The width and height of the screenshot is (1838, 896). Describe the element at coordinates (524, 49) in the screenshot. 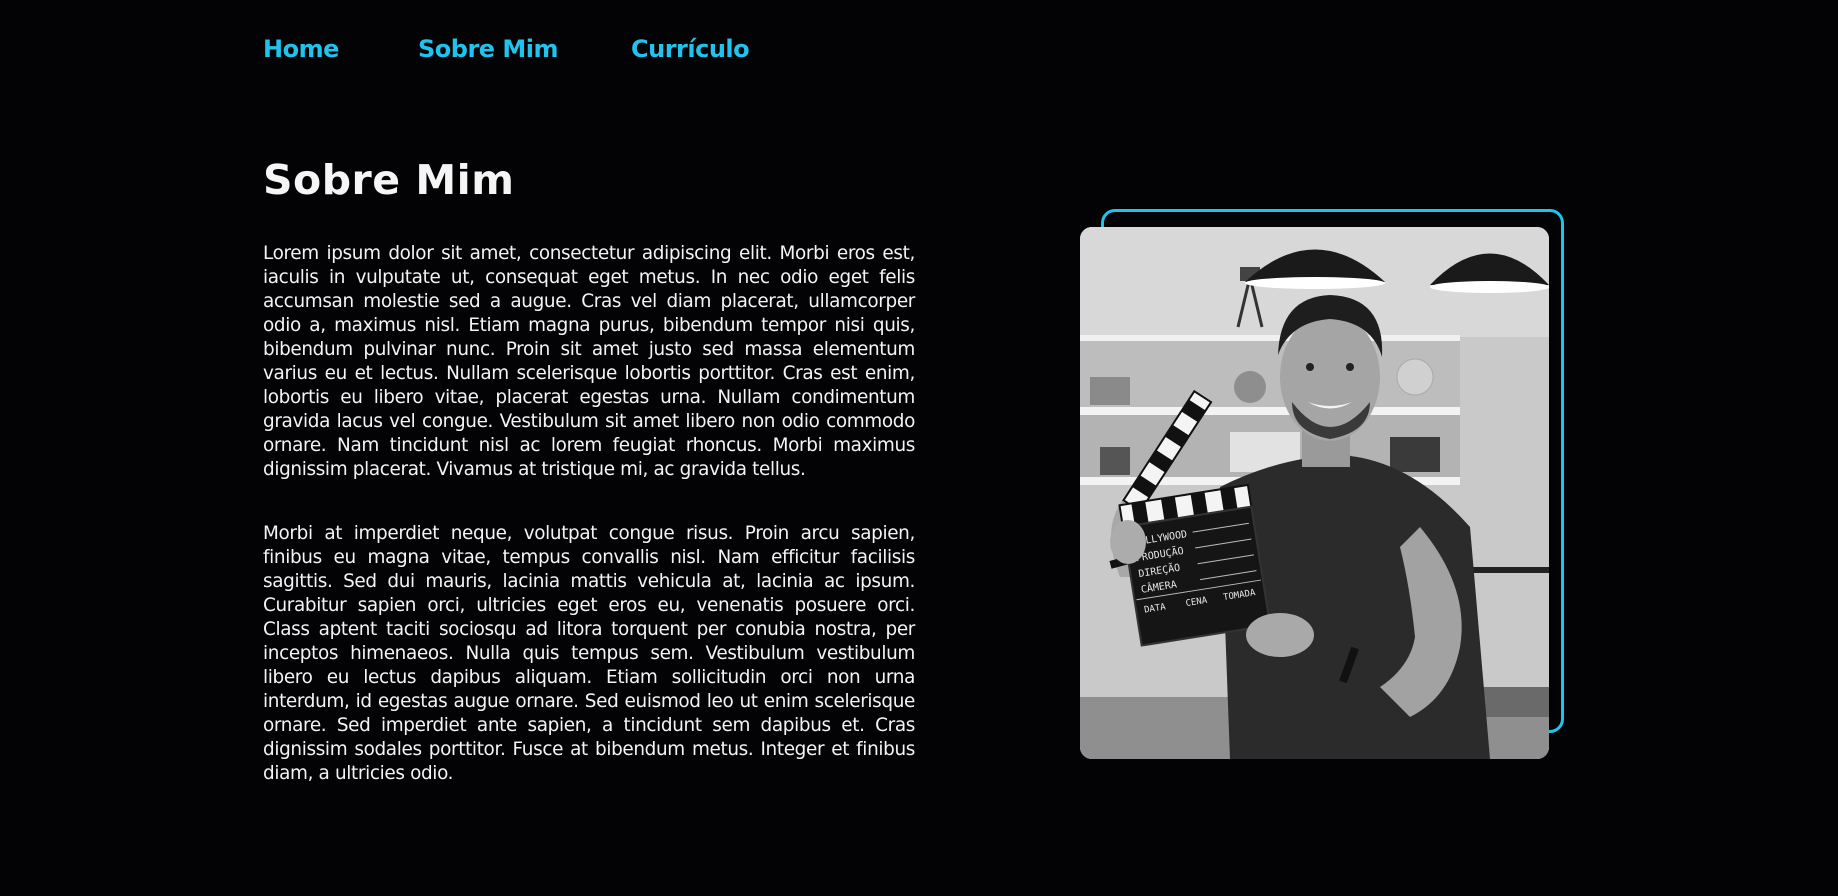

I see `nav-sobre-mim-link: Sobre Mim` at that location.